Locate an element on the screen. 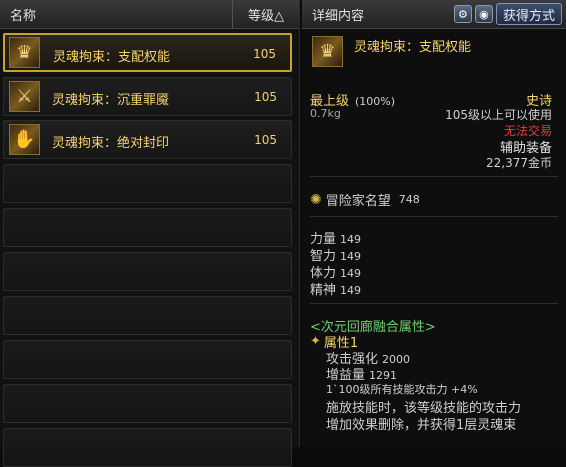  stat-spirit: 精神 149 is located at coordinates (336, 290).